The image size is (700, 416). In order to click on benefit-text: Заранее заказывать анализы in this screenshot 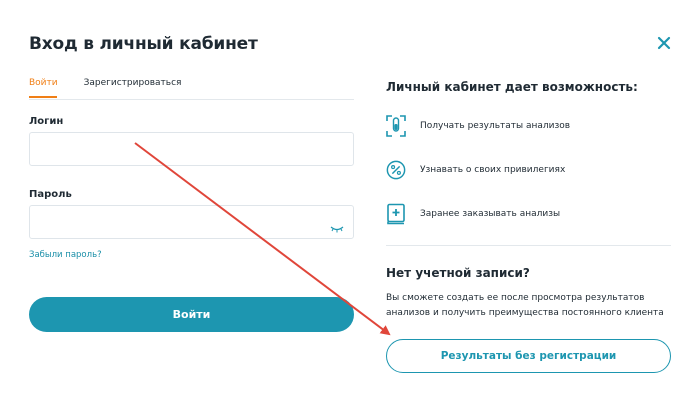, I will do `click(490, 214)`.